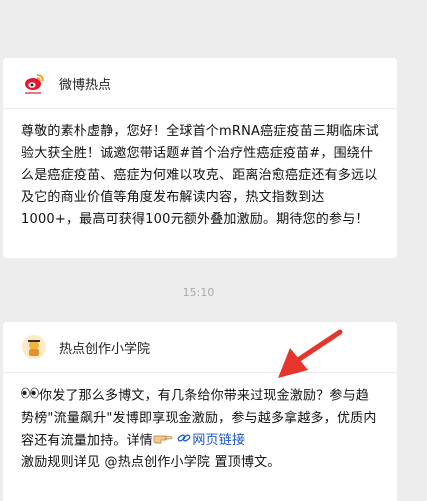  Describe the element at coordinates (85, 85) in the screenshot. I see `sender-name: 微博热点` at that location.